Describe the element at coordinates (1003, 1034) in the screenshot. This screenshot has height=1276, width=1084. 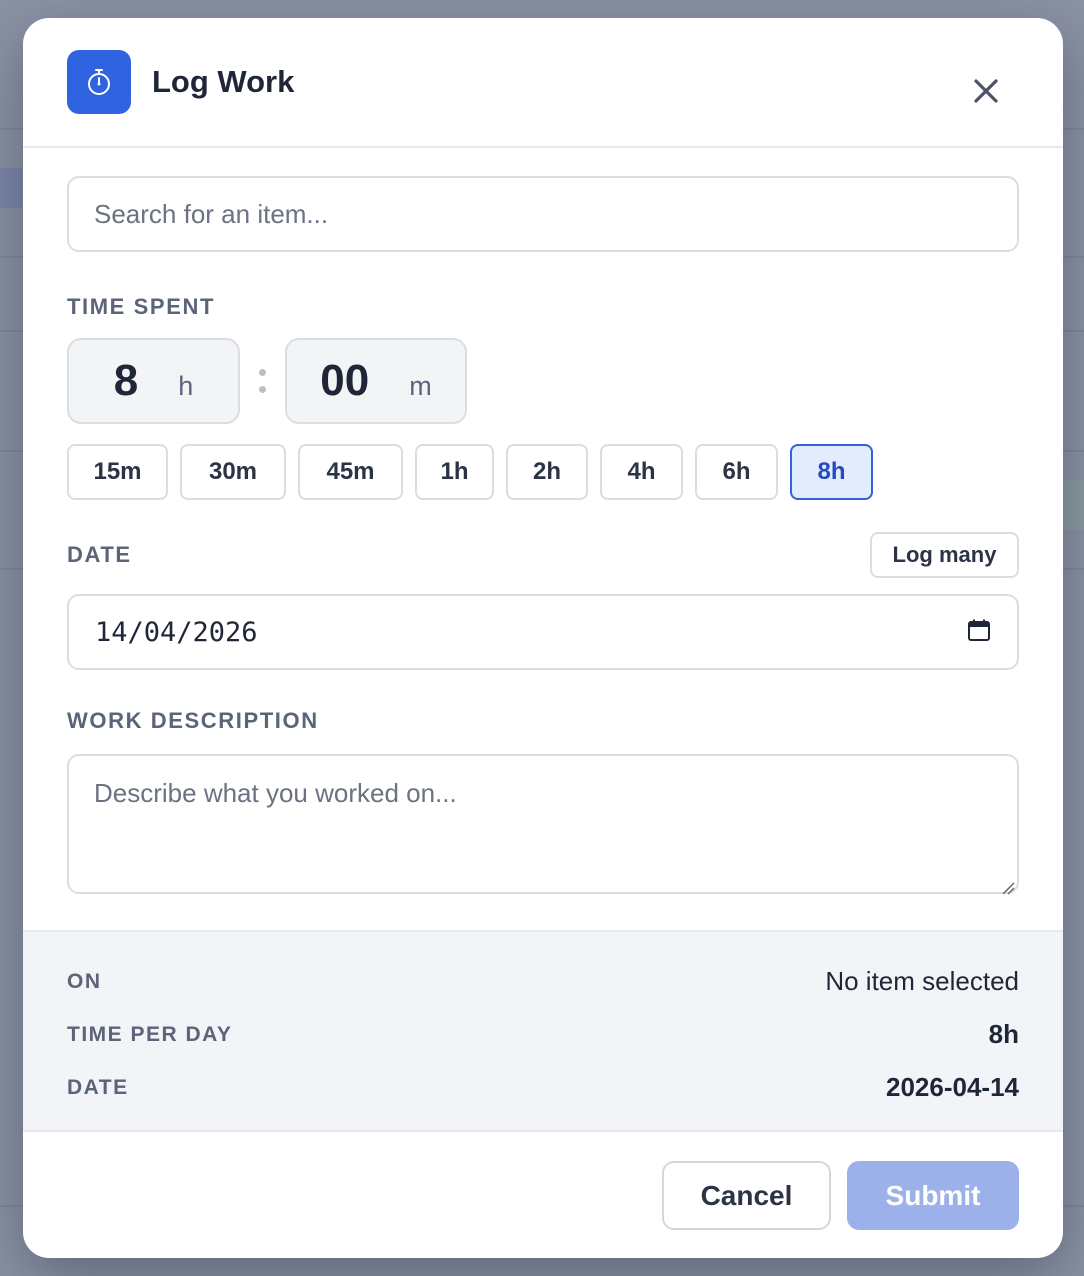
I see `summary-time-value: 8h` at that location.